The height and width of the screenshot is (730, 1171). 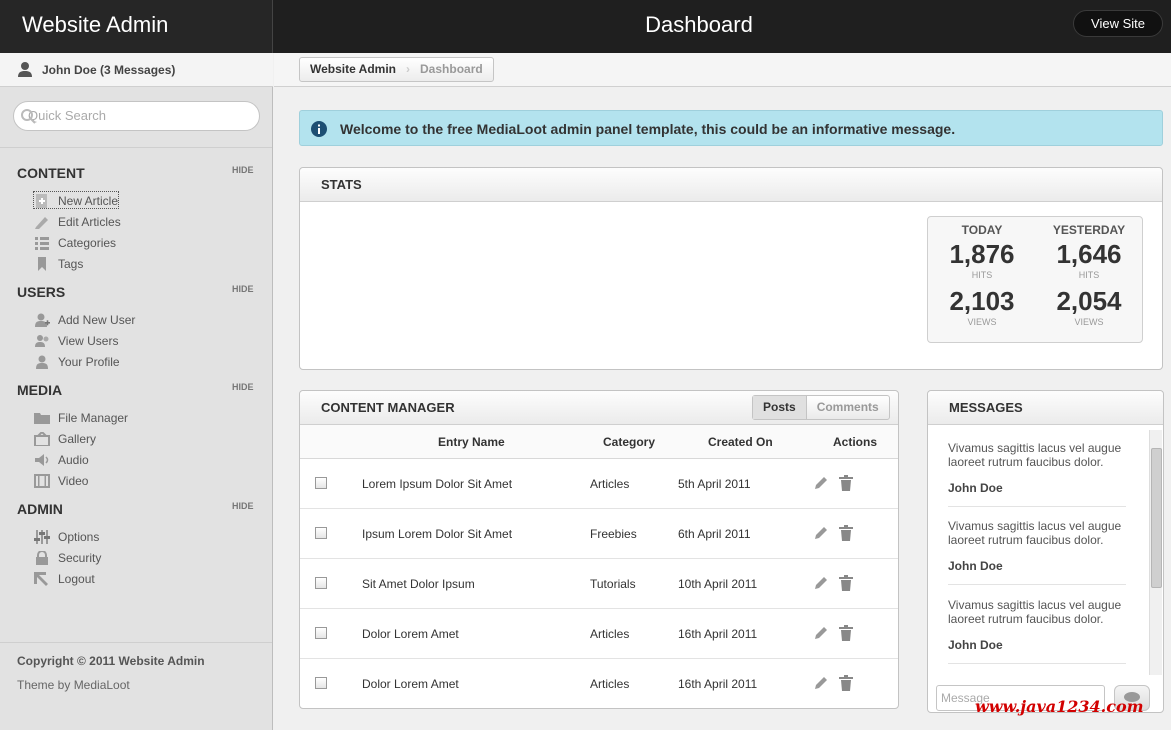 I want to click on user-icon, so click(x=25, y=69).